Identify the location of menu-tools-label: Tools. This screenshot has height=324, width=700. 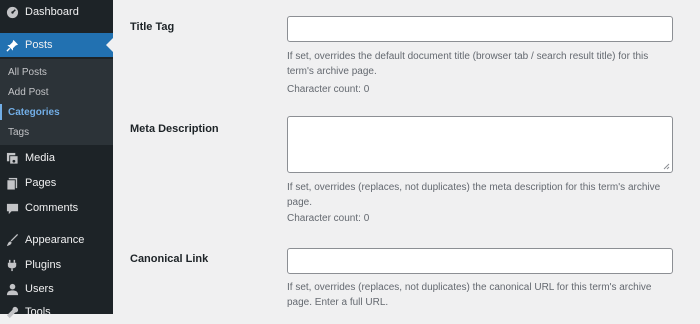
(38, 312).